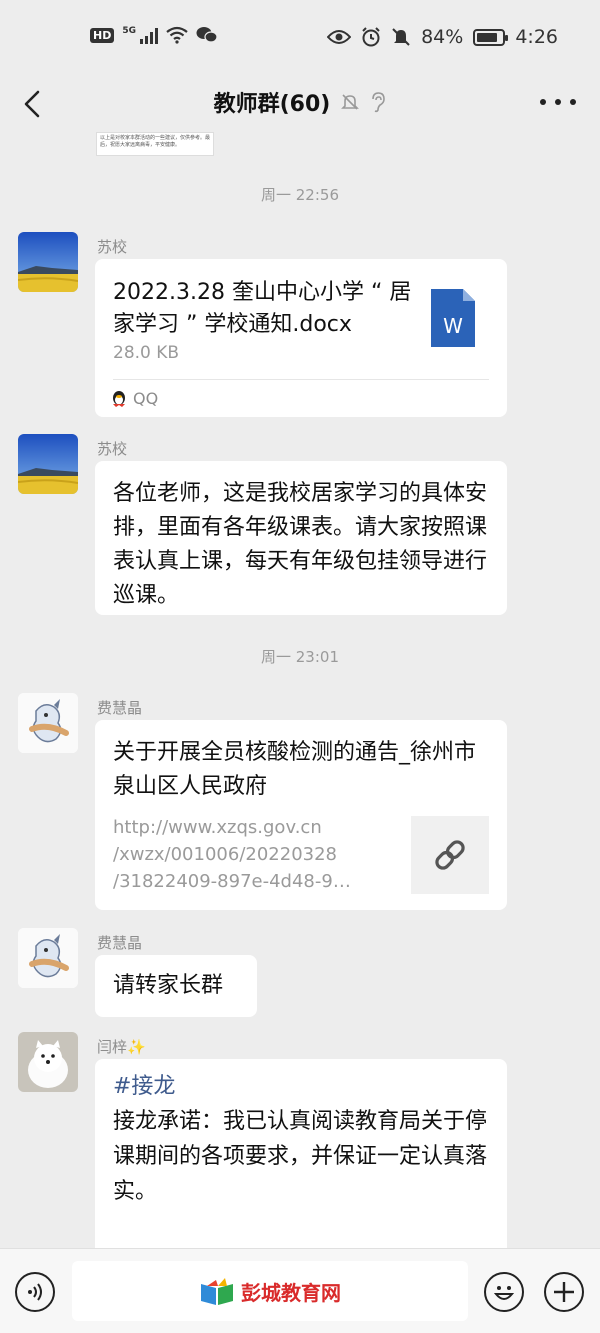 This screenshot has height=1333, width=600. What do you see at coordinates (177, 35) in the screenshot?
I see `wifi-icon` at bounding box center [177, 35].